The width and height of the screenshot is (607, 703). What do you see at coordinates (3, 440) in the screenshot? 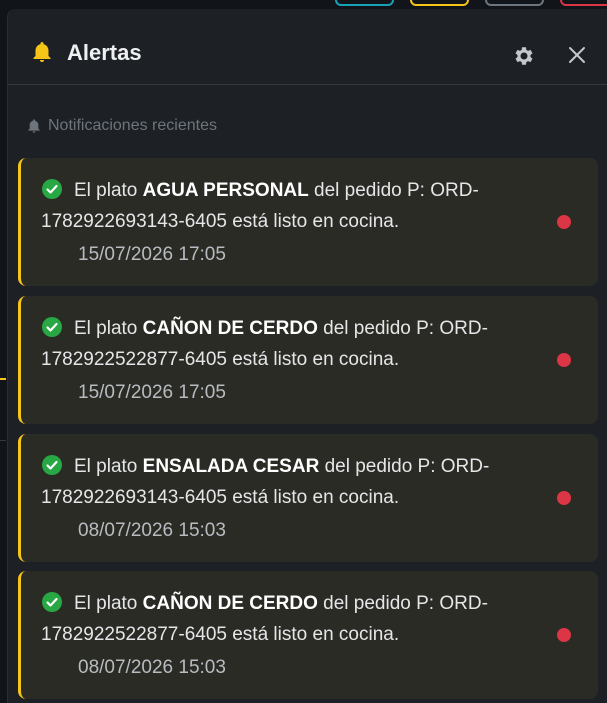
I see `background-divider` at bounding box center [3, 440].